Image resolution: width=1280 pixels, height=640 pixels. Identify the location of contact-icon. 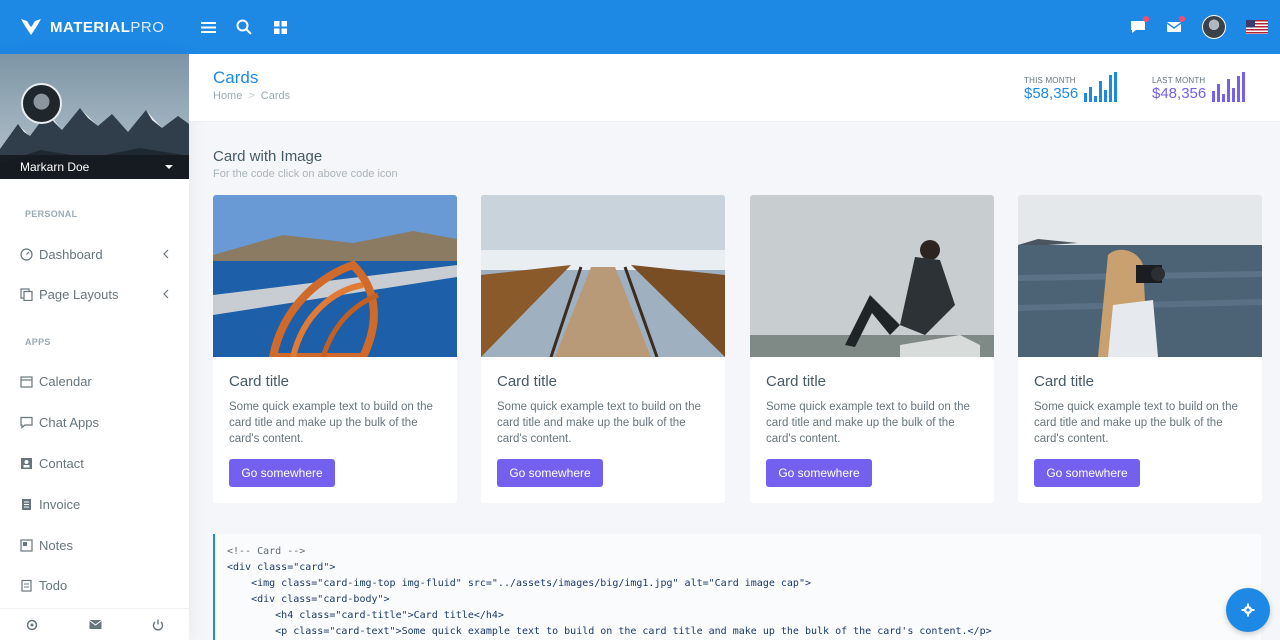
(26, 463).